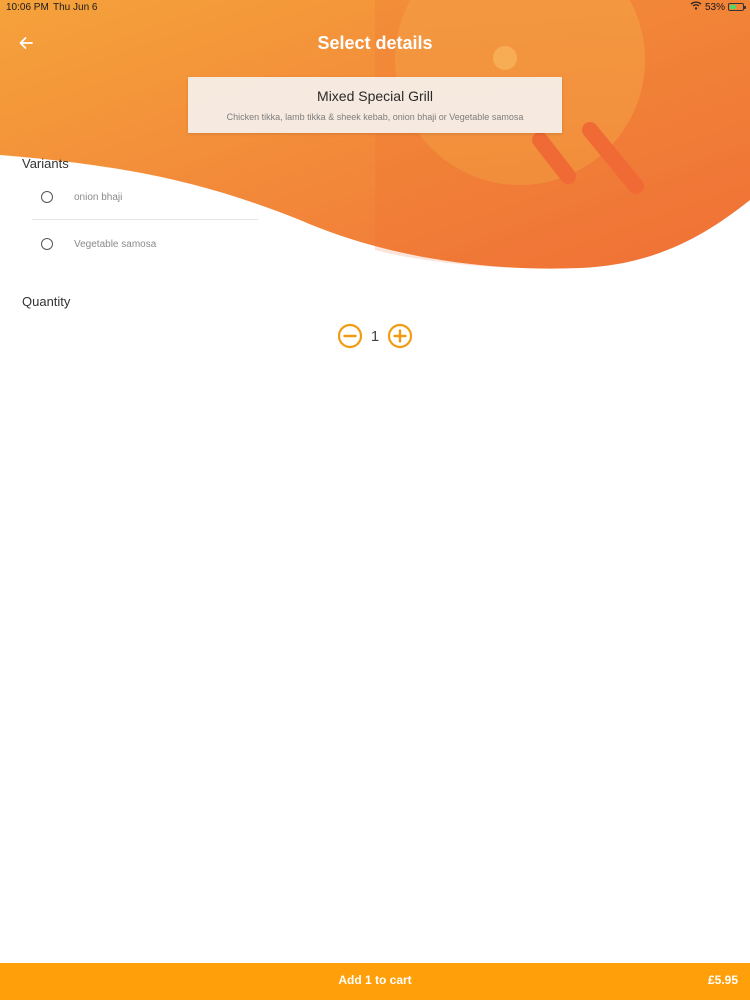  Describe the element at coordinates (375, 43) in the screenshot. I see `page-title: Select details` at that location.